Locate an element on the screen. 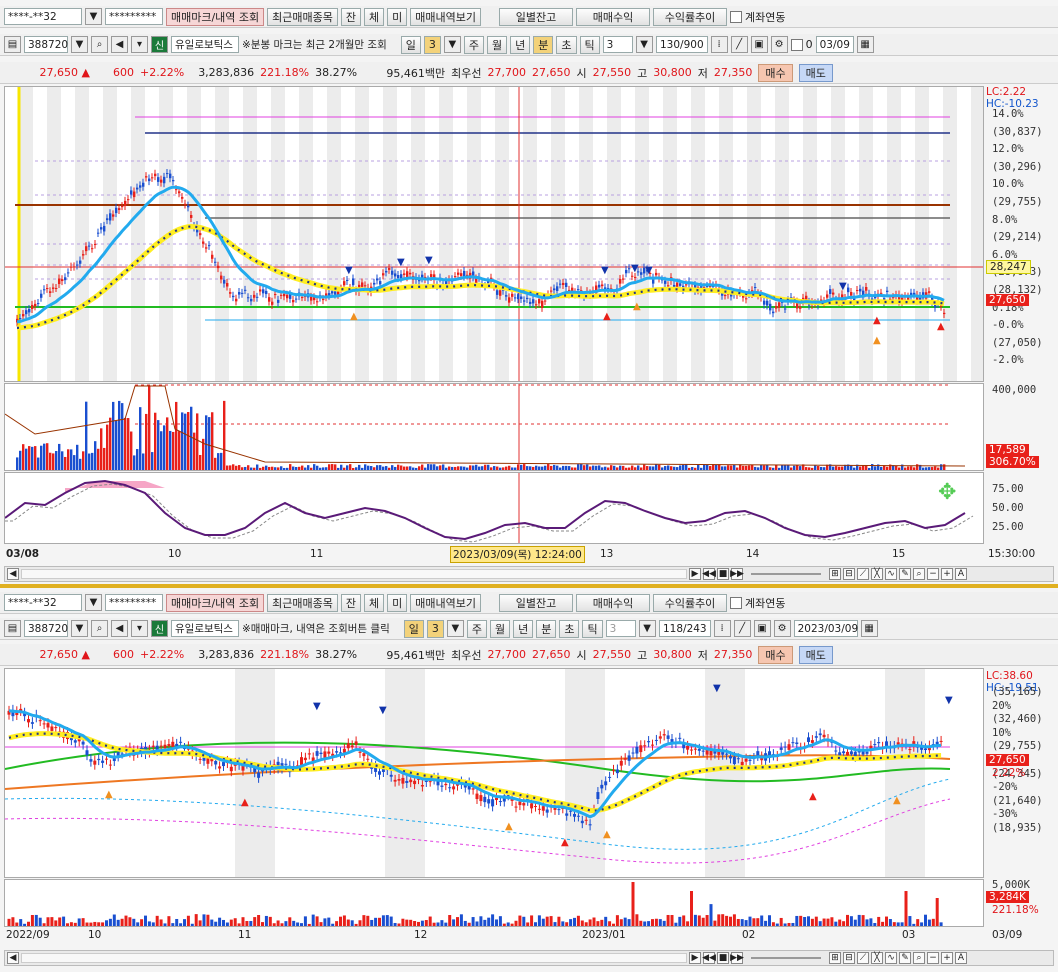  zero-checkbox is located at coordinates (796, 44).